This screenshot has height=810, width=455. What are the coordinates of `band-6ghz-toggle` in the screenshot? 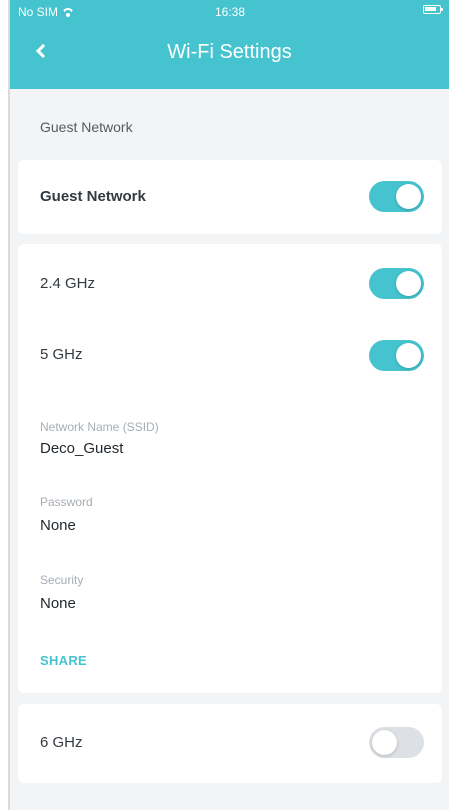 It's located at (396, 742).